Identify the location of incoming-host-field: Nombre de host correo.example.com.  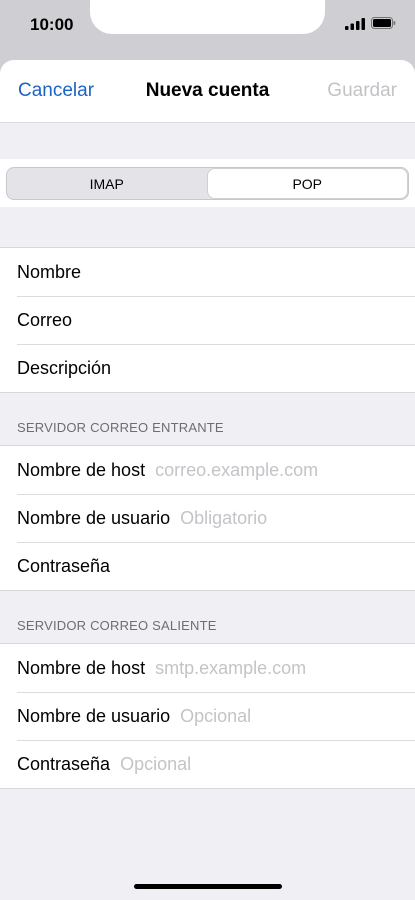
(207, 470).